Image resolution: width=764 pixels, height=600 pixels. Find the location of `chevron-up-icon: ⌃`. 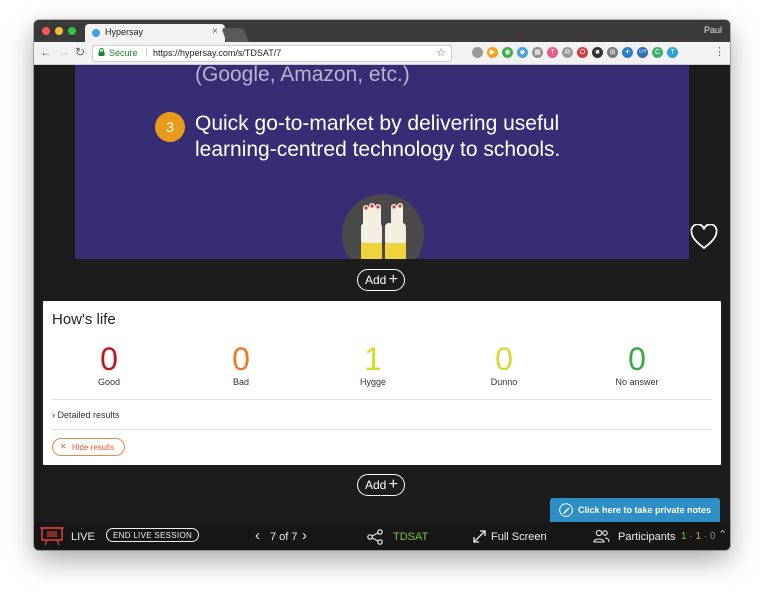

chevron-up-icon: ⌃ is located at coordinates (722, 534).